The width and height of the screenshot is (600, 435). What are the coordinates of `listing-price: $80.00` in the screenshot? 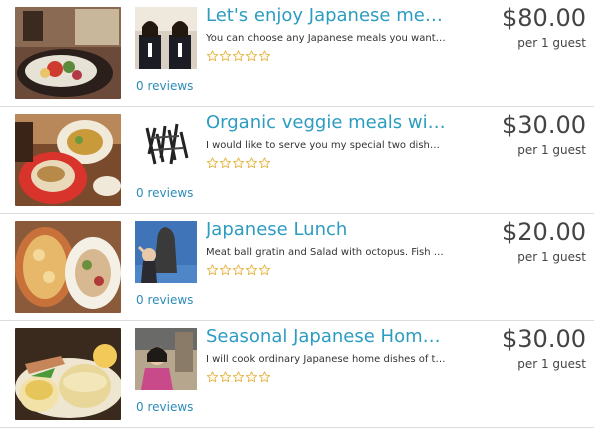 It's located at (544, 18).